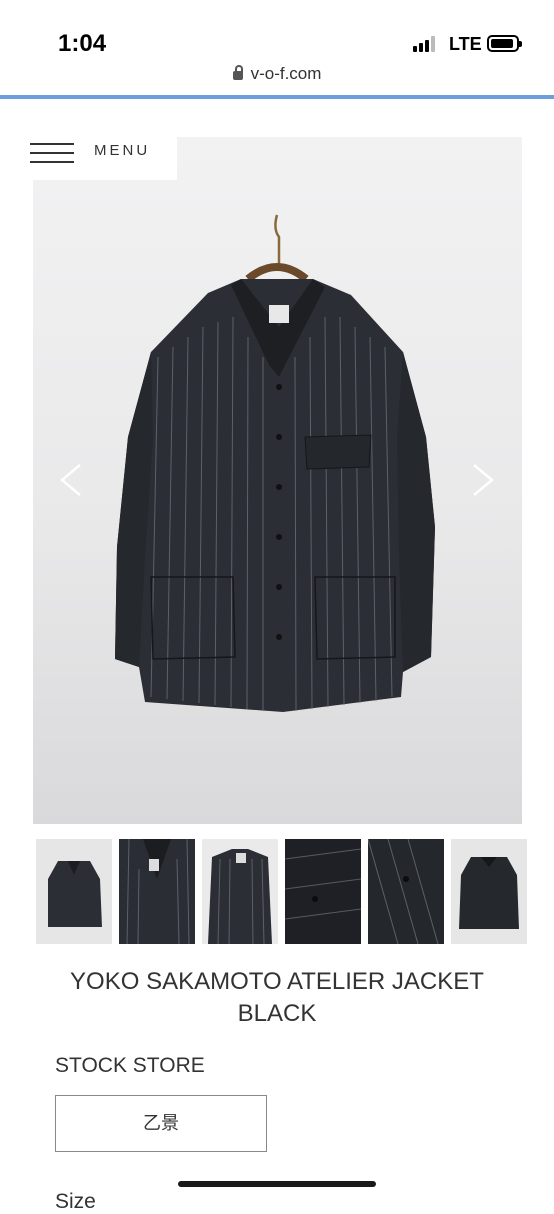 The height and width of the screenshot is (1214, 554). I want to click on clock: 1:04, so click(82, 43).